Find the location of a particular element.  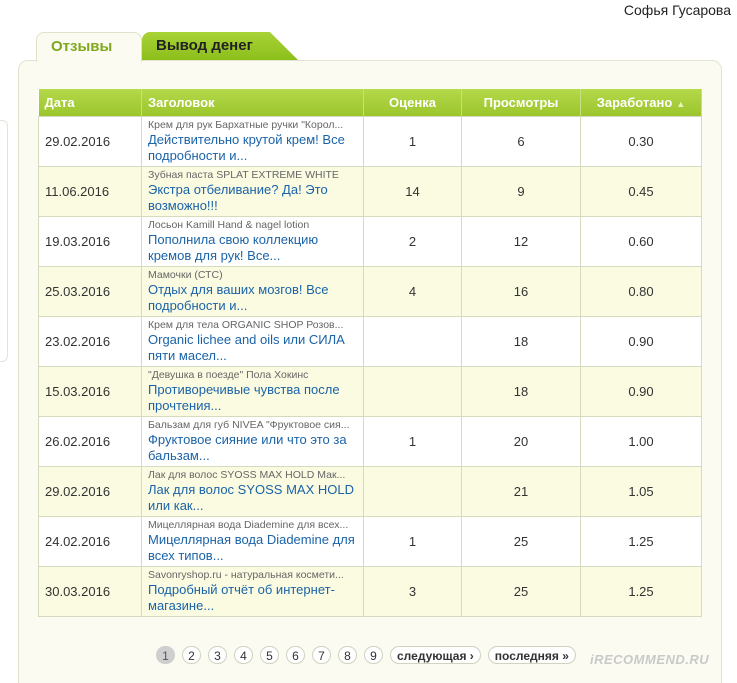

product-name: Мамочки (СТС) is located at coordinates (252, 275).